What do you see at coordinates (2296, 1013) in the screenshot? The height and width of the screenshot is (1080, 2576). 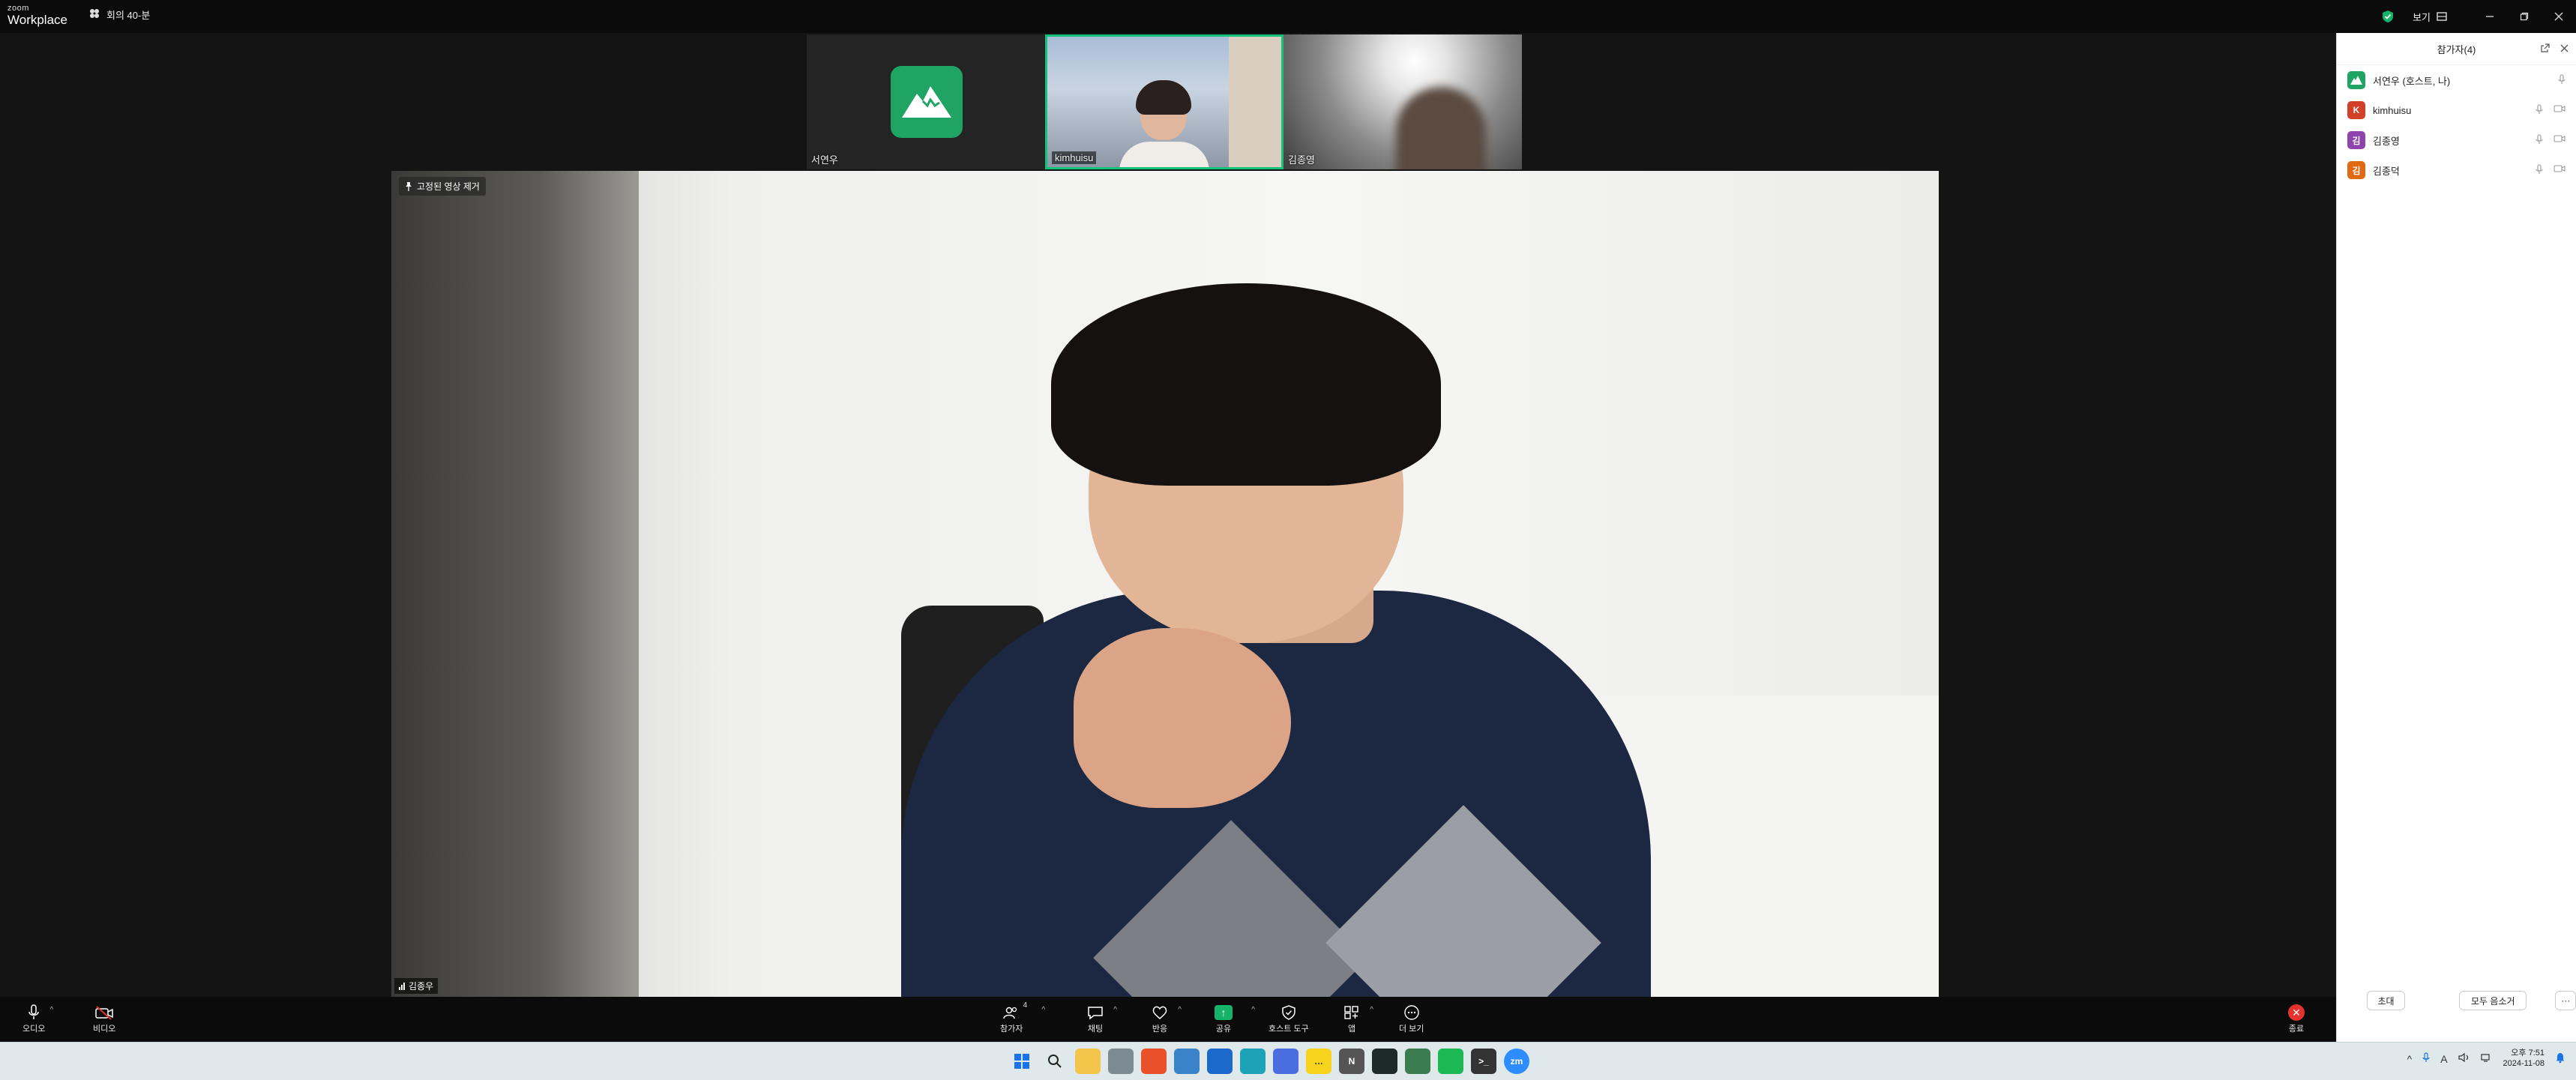 I see `end-call-icon: ✕` at bounding box center [2296, 1013].